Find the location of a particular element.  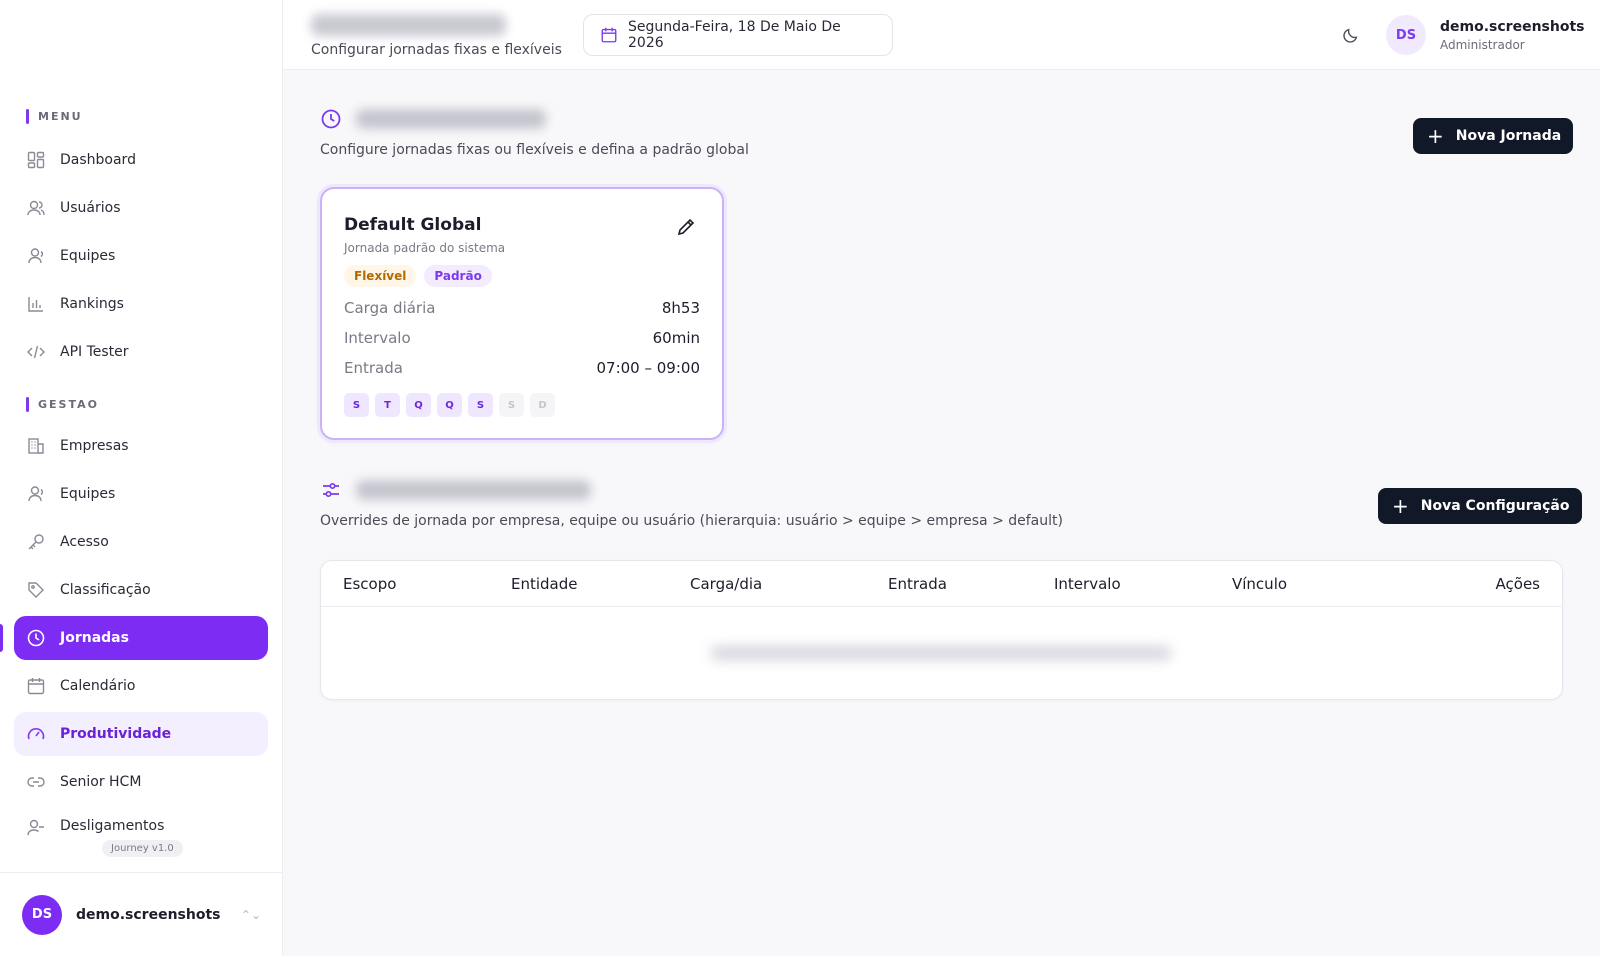

sidebar-section-gestao: GESTAO is located at coordinates (154, 404).